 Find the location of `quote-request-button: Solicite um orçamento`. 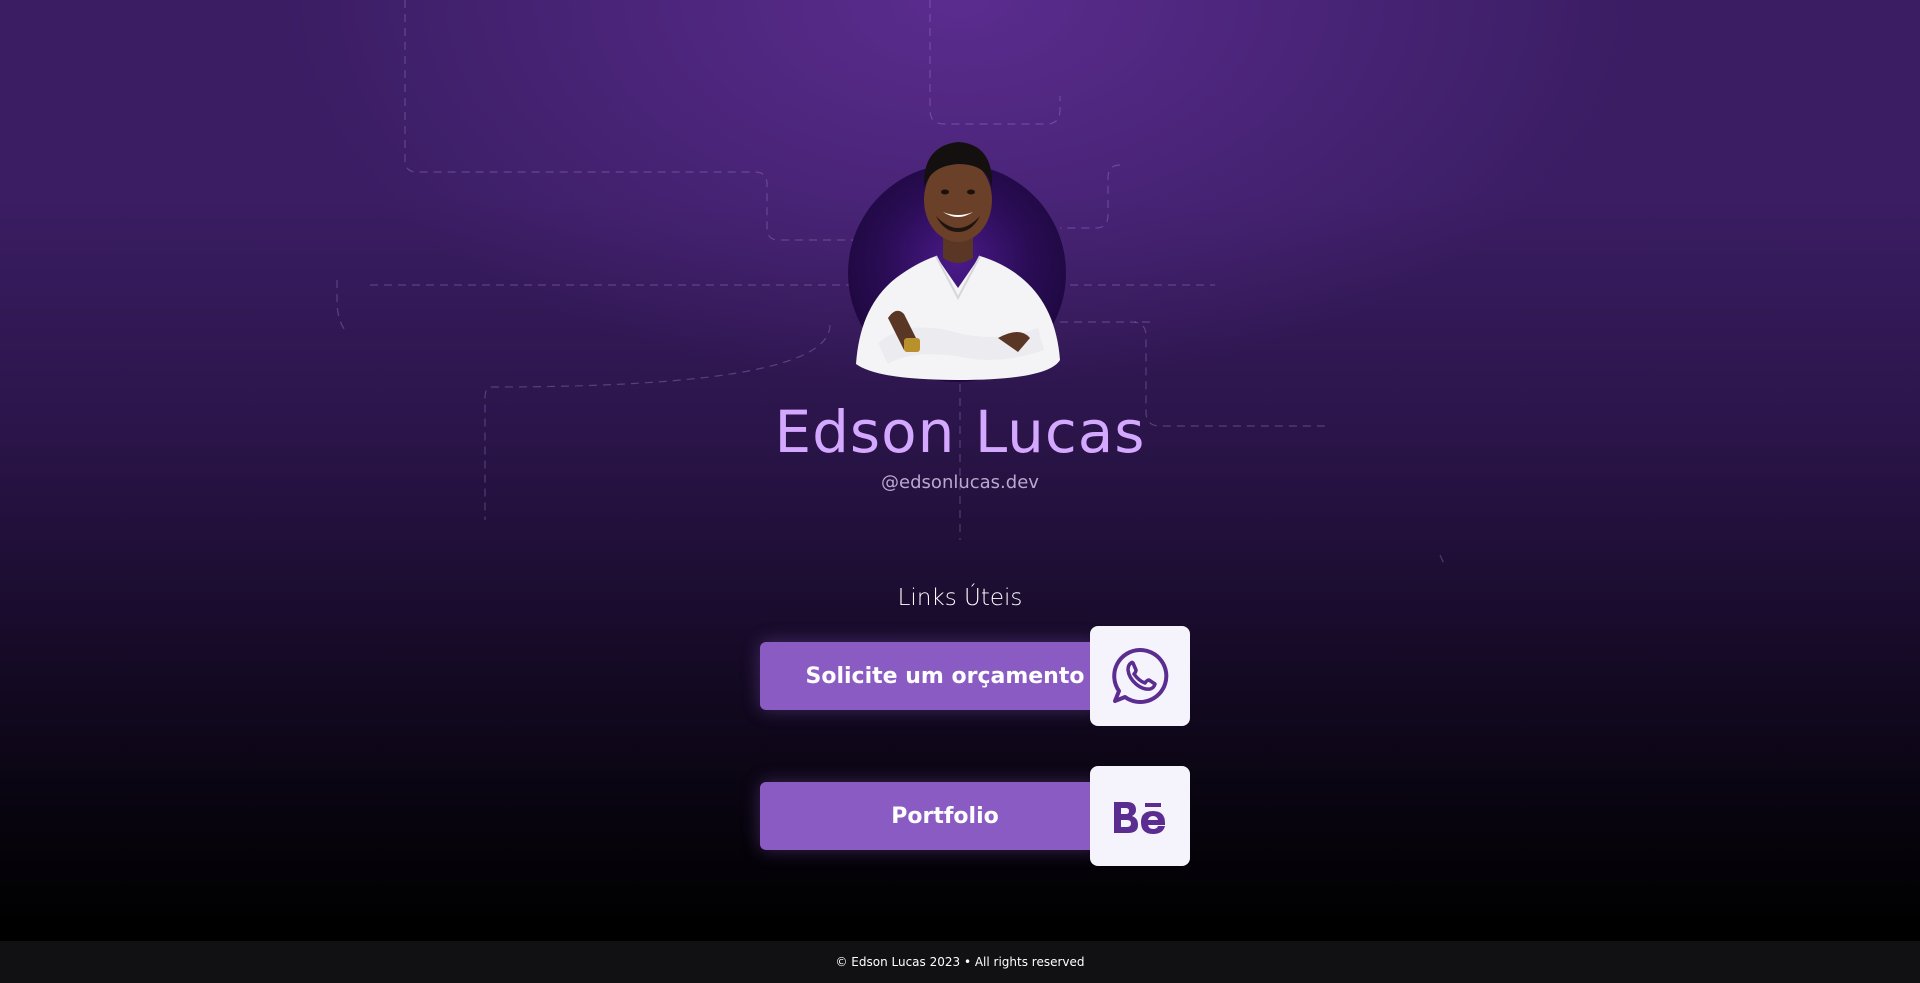

quote-request-button: Solicite um orçamento is located at coordinates (930, 676).